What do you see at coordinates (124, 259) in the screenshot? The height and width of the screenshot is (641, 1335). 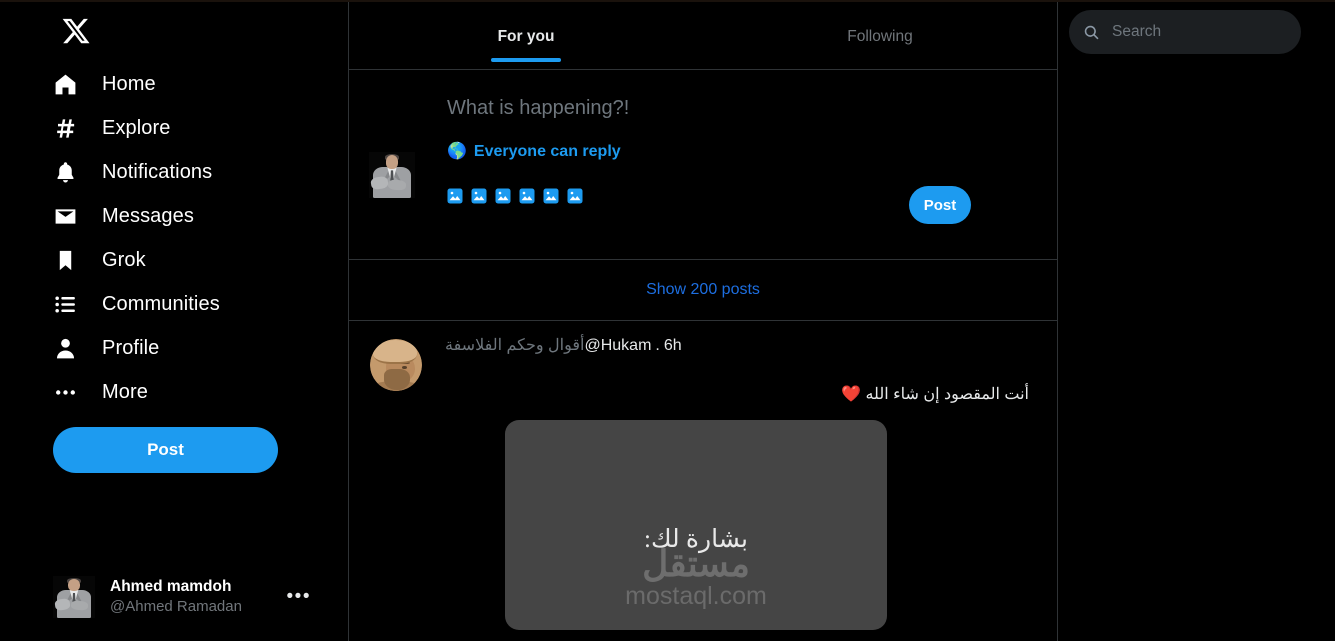 I see `sidebar-item-label: Grok` at bounding box center [124, 259].